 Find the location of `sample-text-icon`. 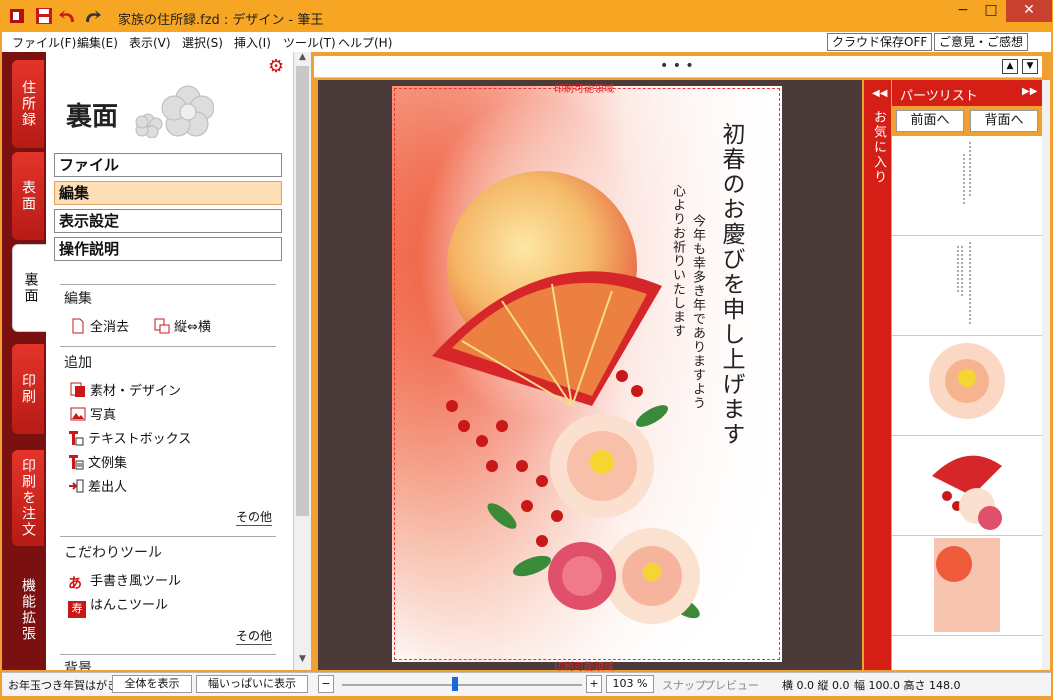

sample-text-icon is located at coordinates (76, 462).